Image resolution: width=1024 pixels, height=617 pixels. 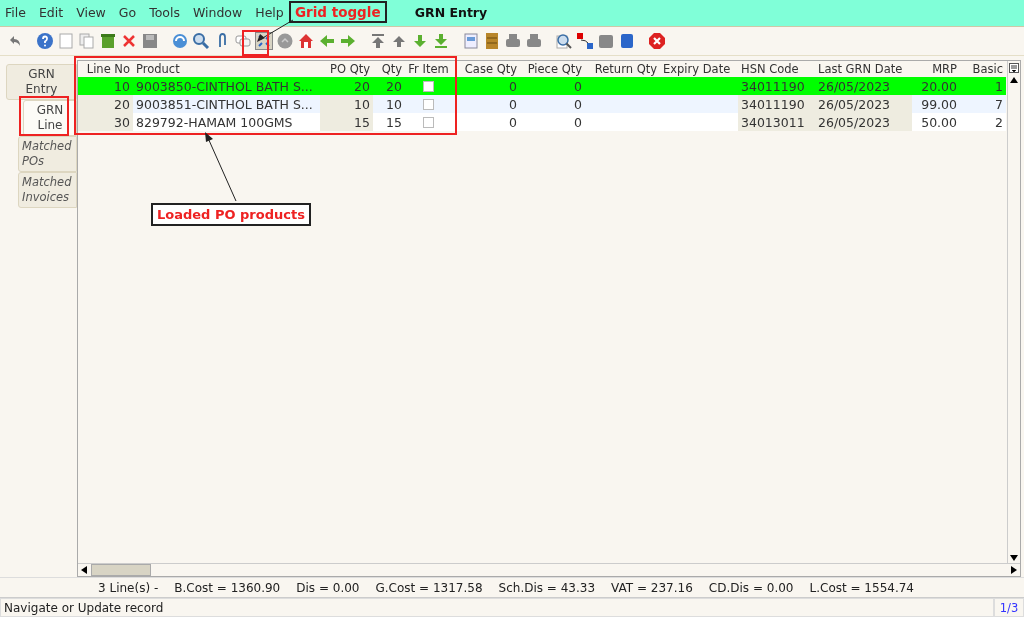 I want to click on refresh-icon, so click(x=180, y=41).